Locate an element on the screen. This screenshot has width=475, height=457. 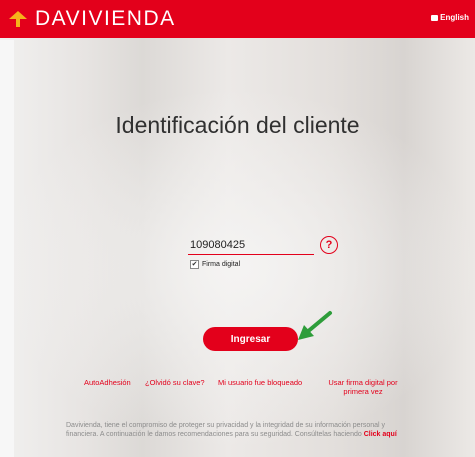
ingresar-button: Ingresar is located at coordinates (250, 339).